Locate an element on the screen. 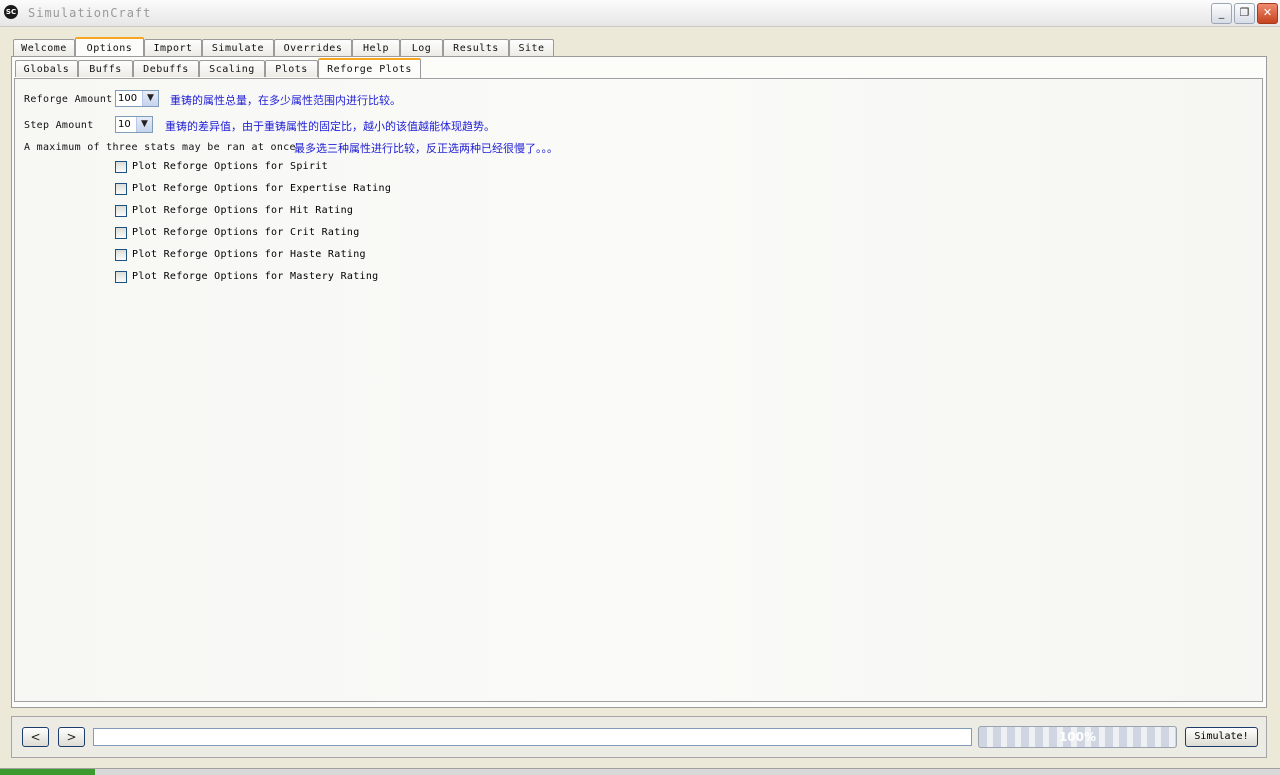  tab-welcome: Welcome is located at coordinates (44, 47).